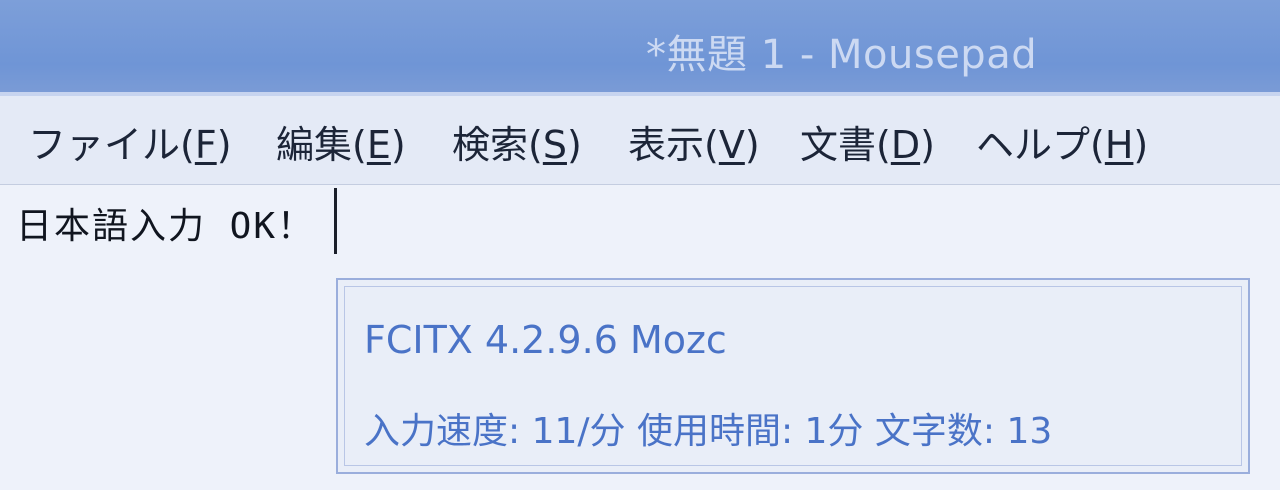 This screenshot has height=490, width=1280. What do you see at coordinates (673, 145) in the screenshot?
I see `menu-view-label: 表示(` at bounding box center [673, 145].